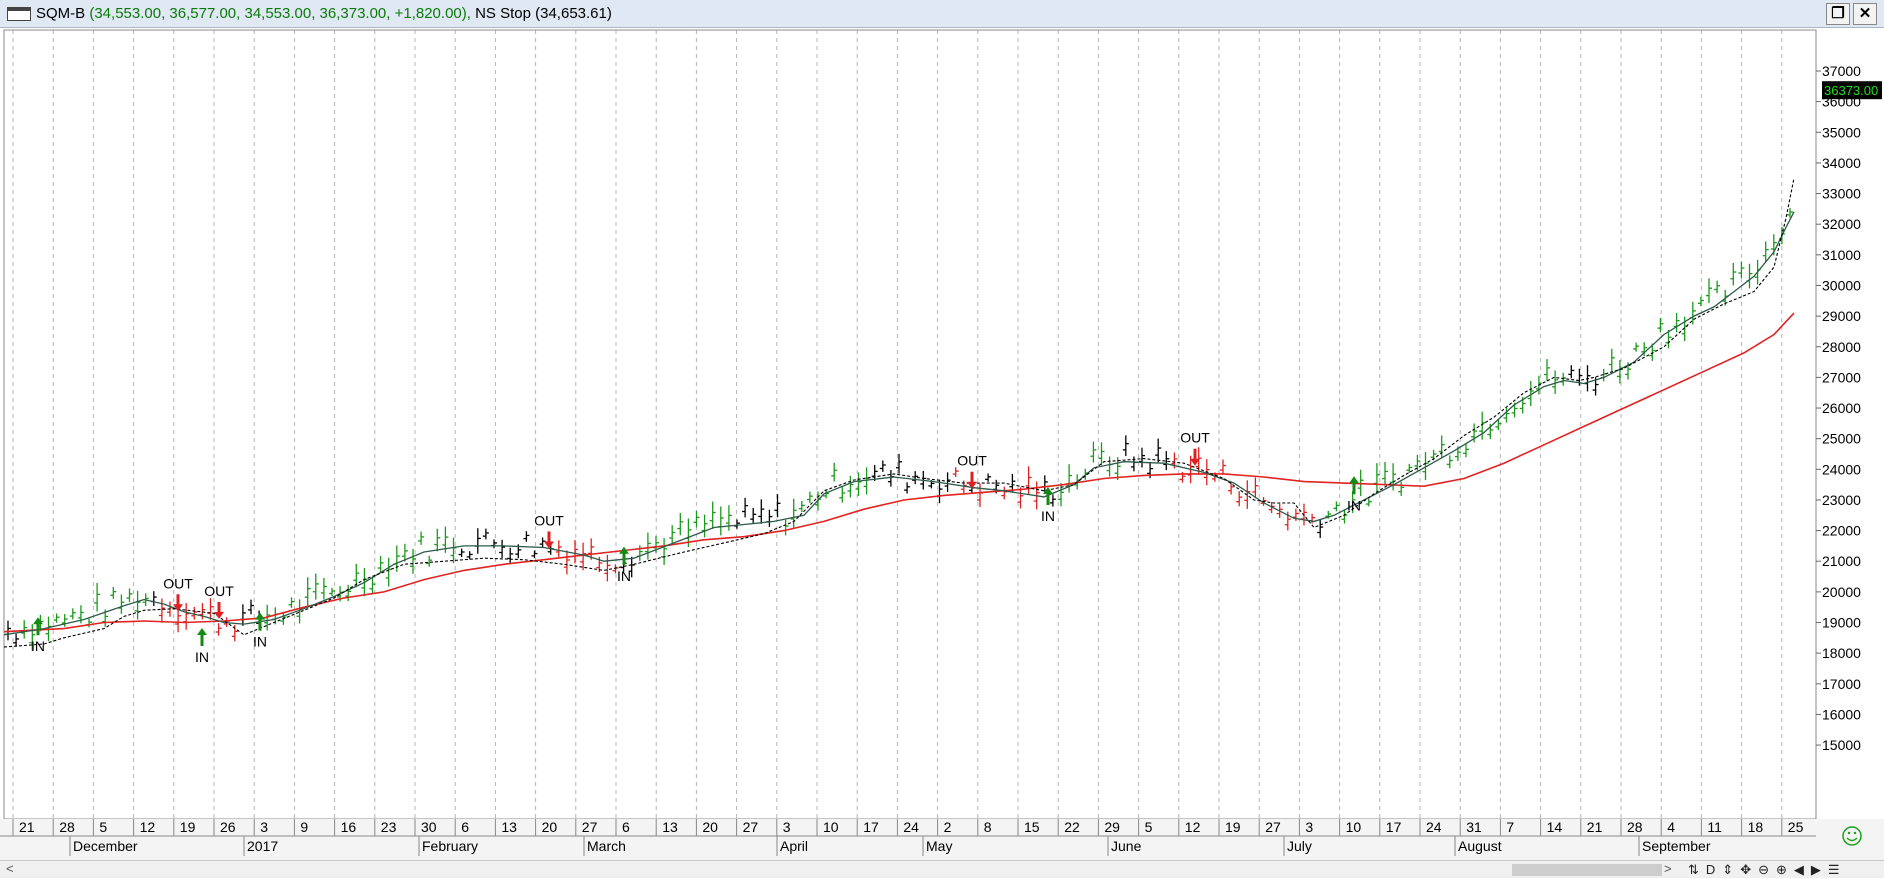 The image size is (1884, 879). What do you see at coordinates (148, 827) in the screenshot?
I see `day-label: 12` at bounding box center [148, 827].